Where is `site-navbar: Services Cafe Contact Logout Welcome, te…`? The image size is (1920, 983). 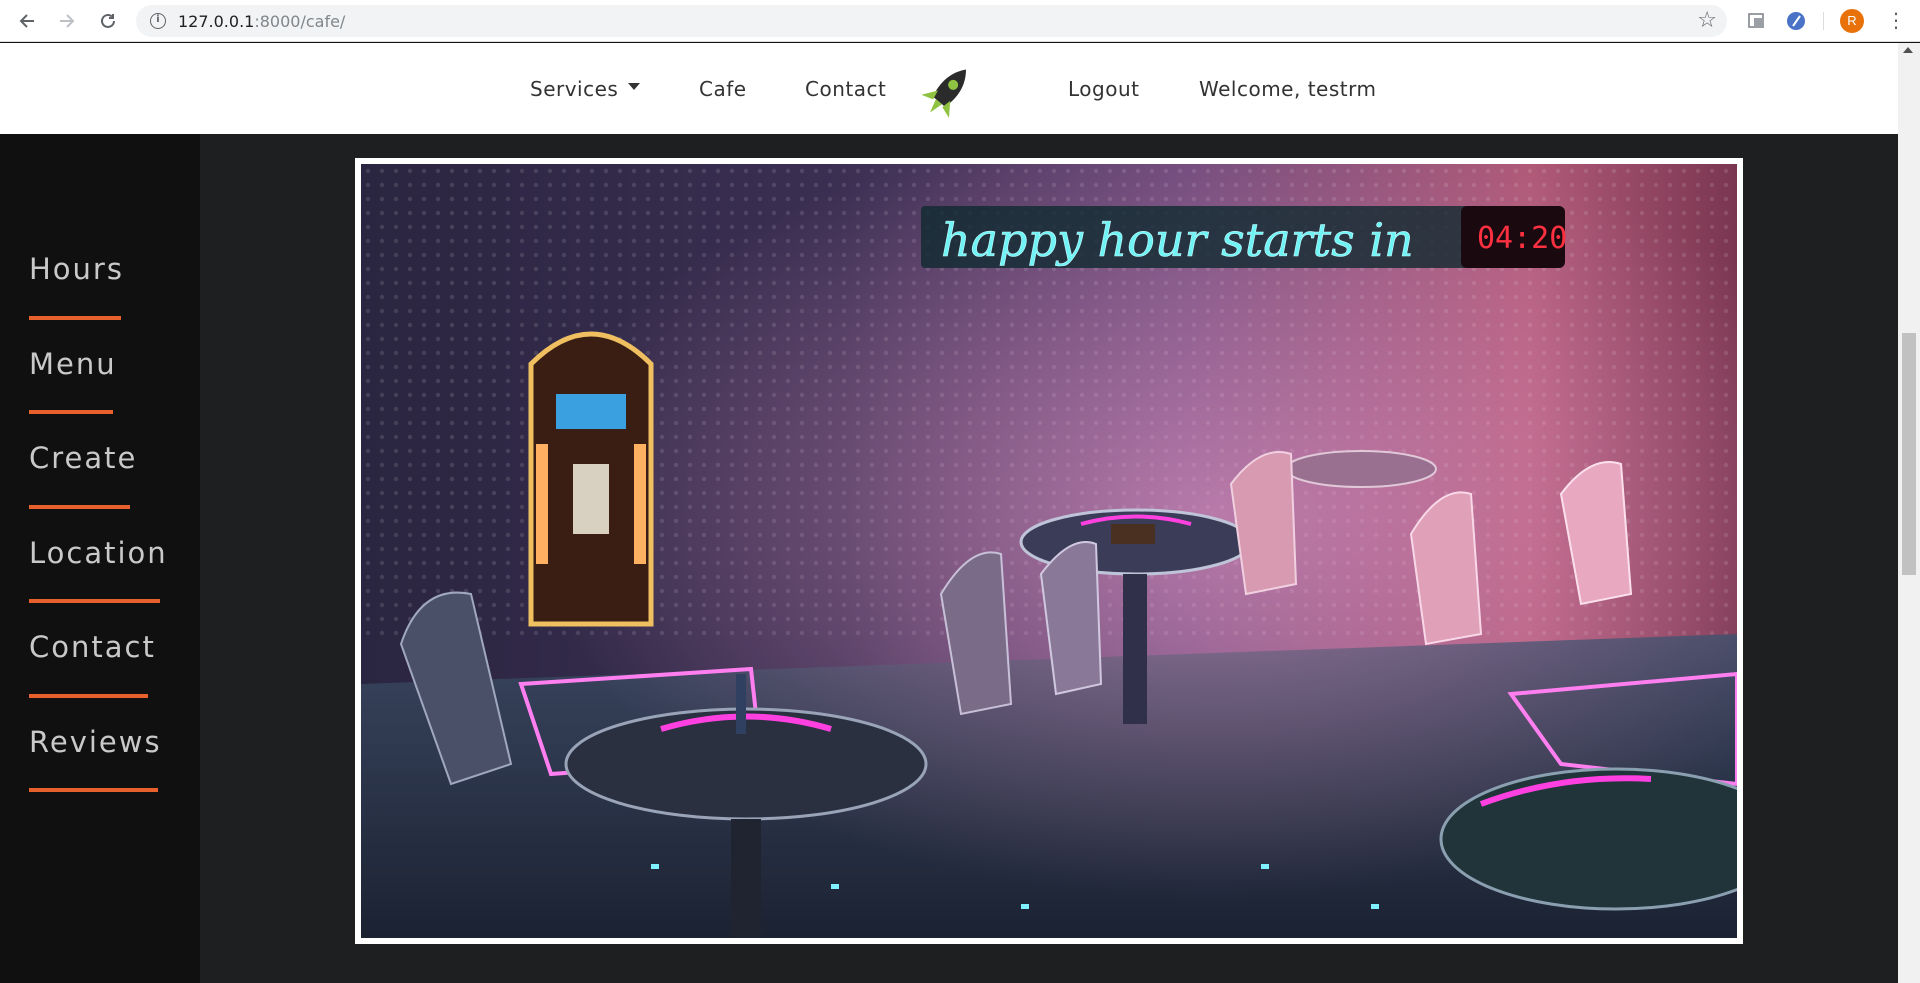
site-navbar: Services Cafe Contact Logout Welcome, te… is located at coordinates (960, 88).